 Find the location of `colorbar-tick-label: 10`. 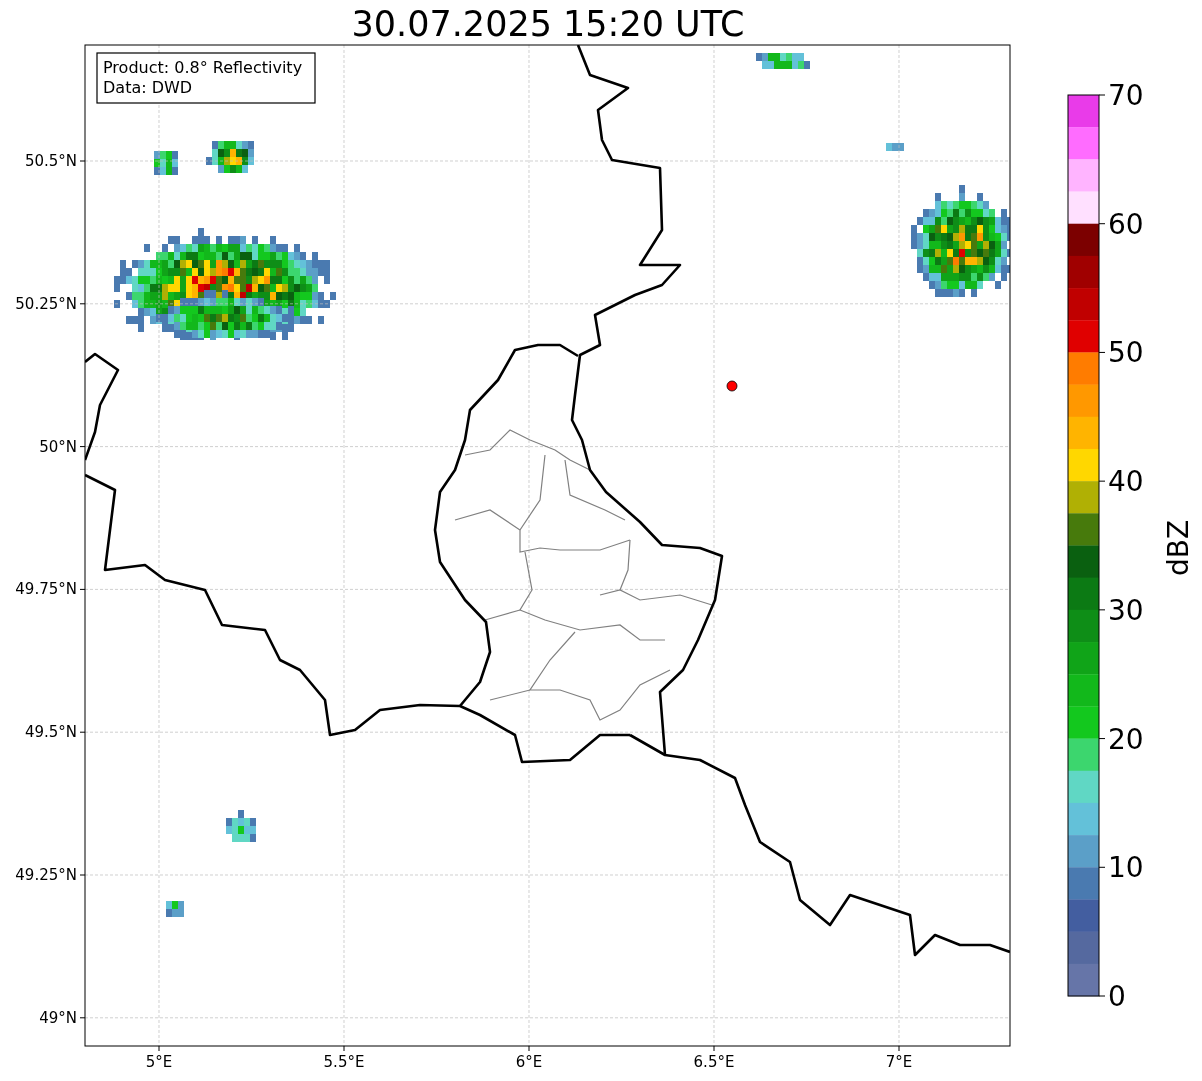

colorbar-tick-label: 10 is located at coordinates (1126, 868).